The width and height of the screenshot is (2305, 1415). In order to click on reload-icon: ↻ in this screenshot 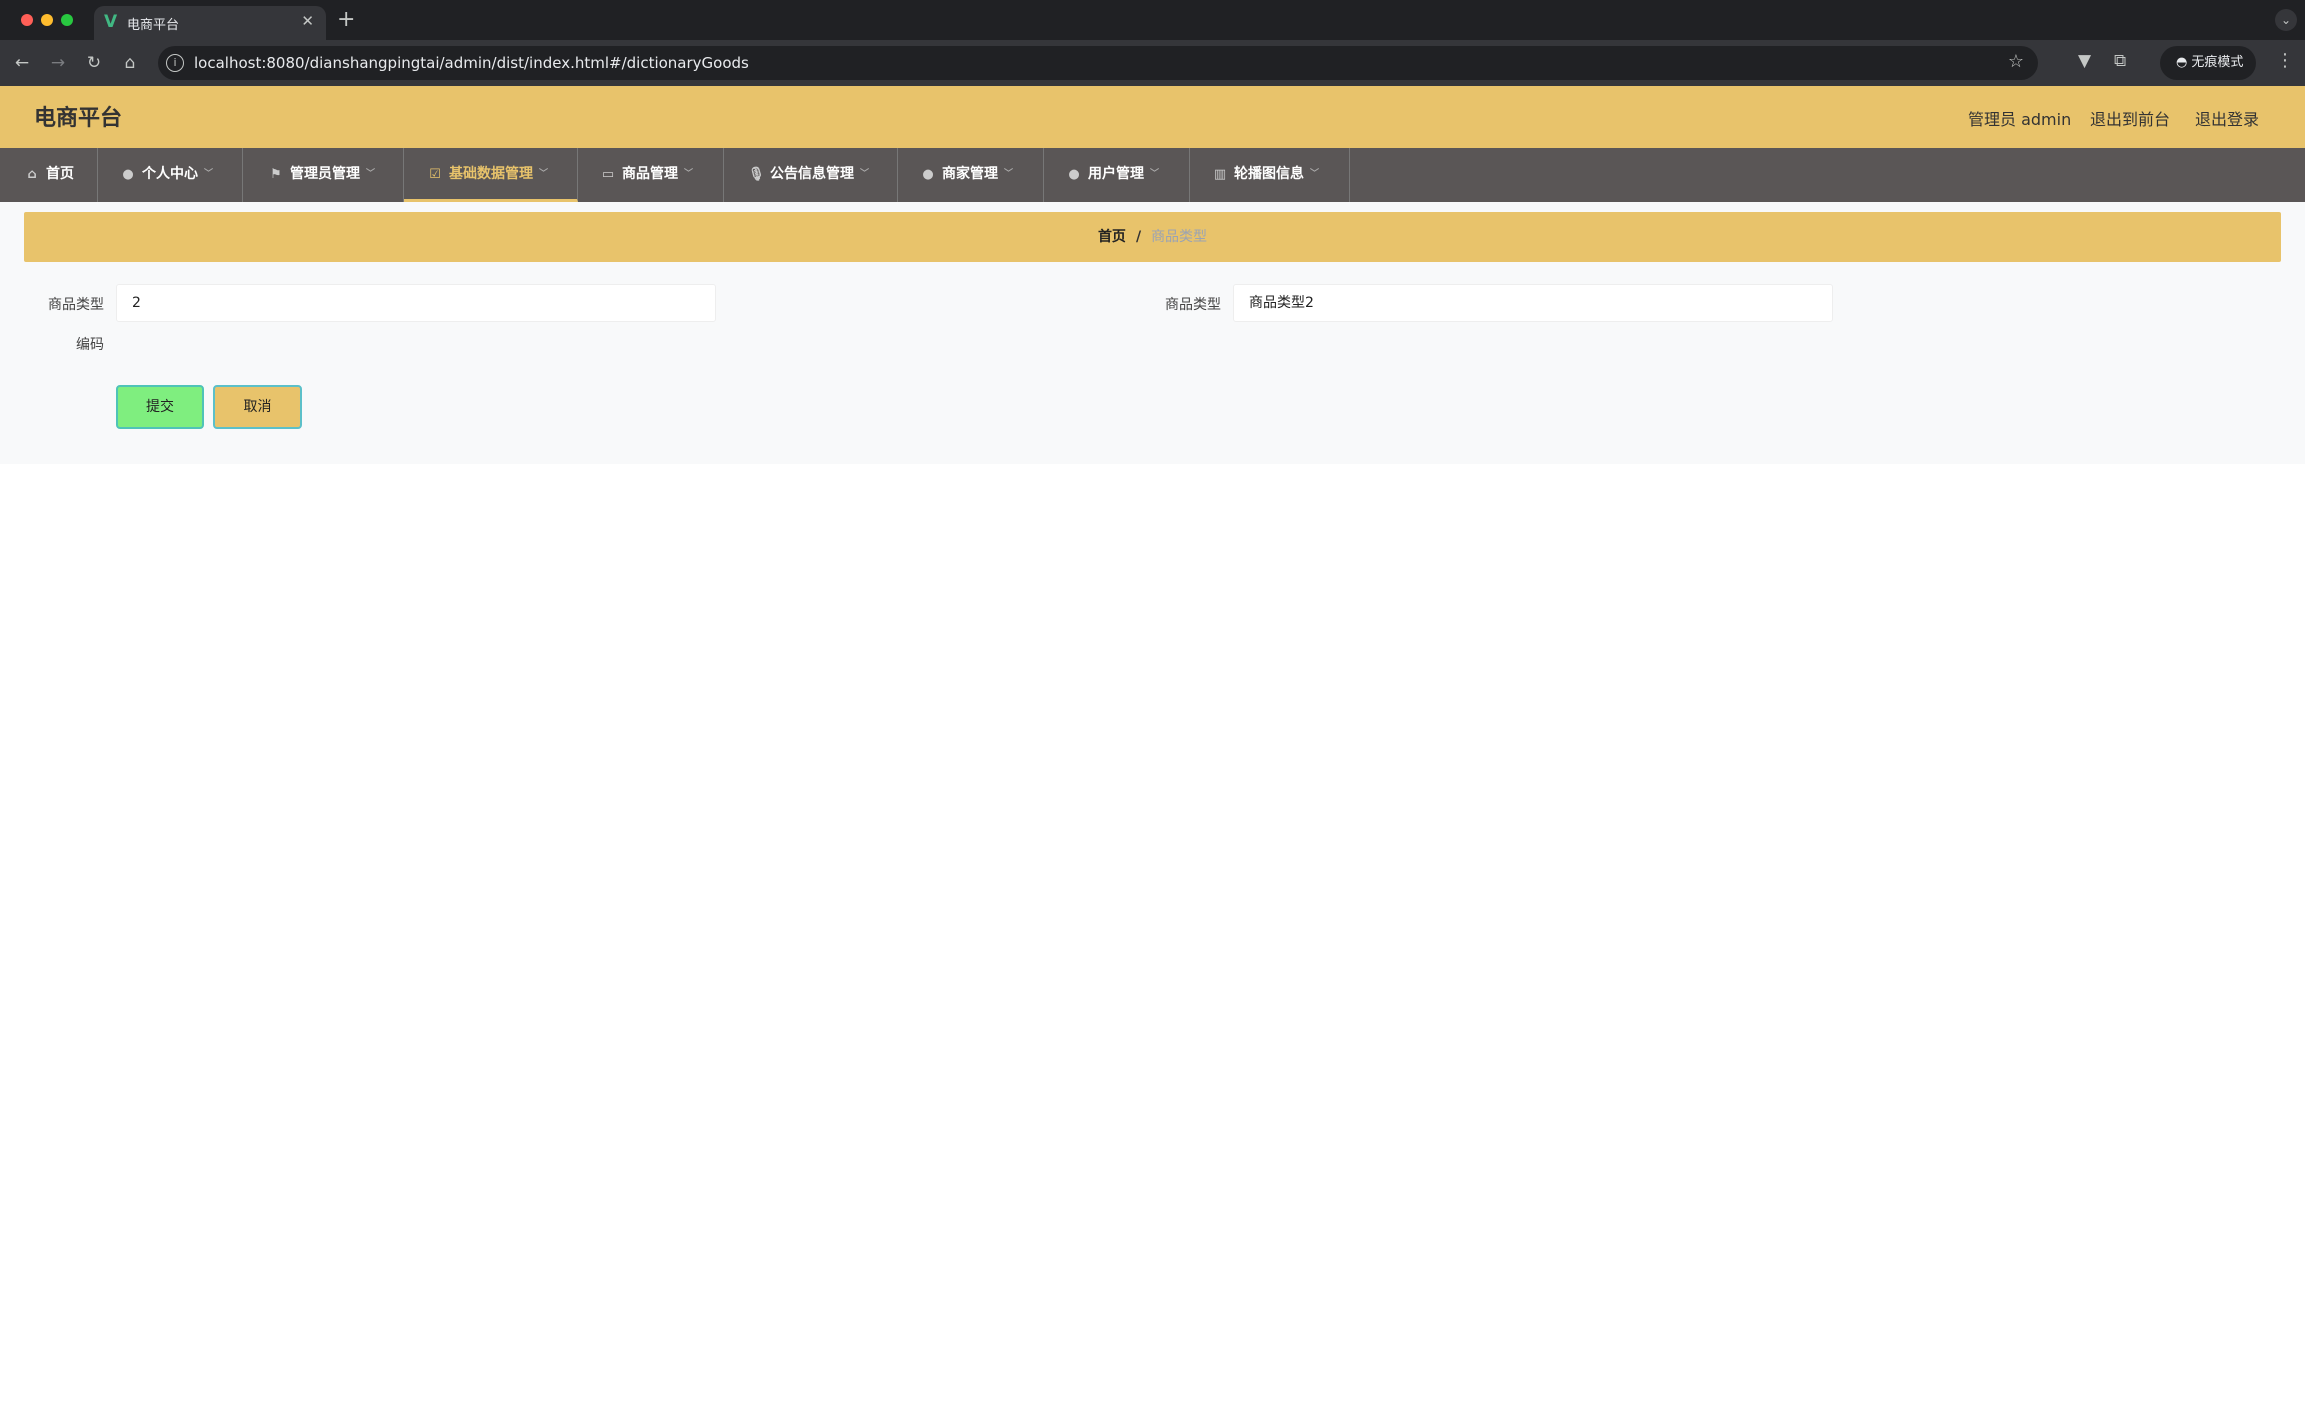, I will do `click(94, 63)`.